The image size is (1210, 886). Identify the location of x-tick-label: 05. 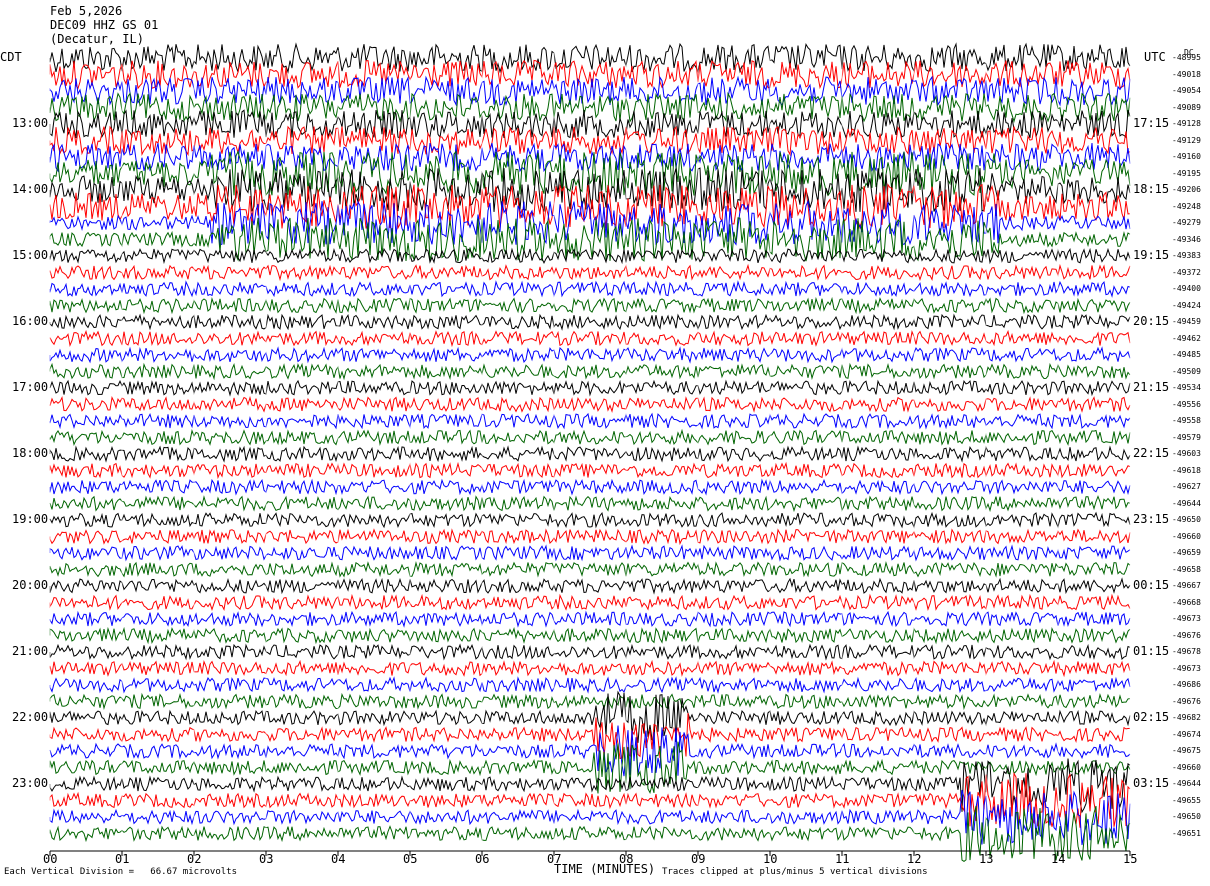
(410, 859).